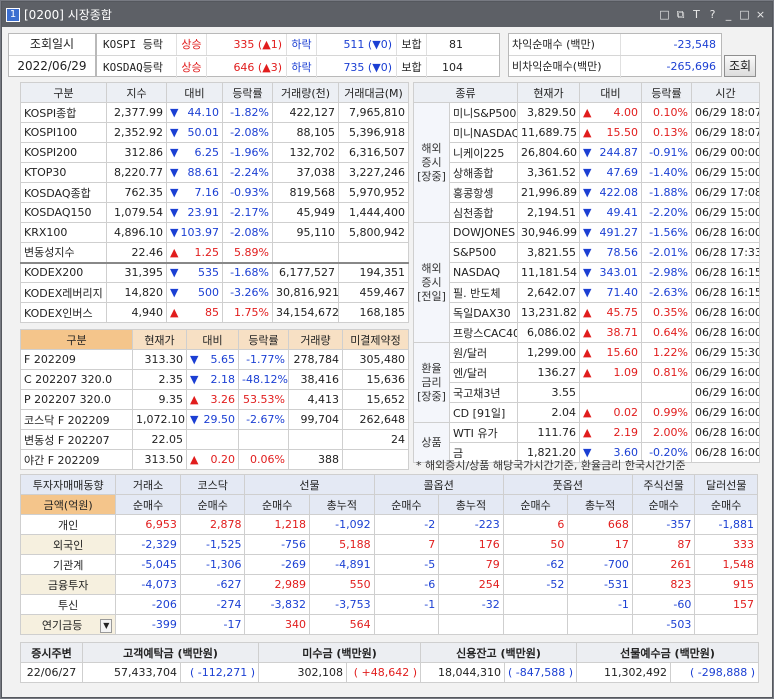  What do you see at coordinates (680, 14) in the screenshot?
I see `link-window-icon: ⧉` at bounding box center [680, 14].